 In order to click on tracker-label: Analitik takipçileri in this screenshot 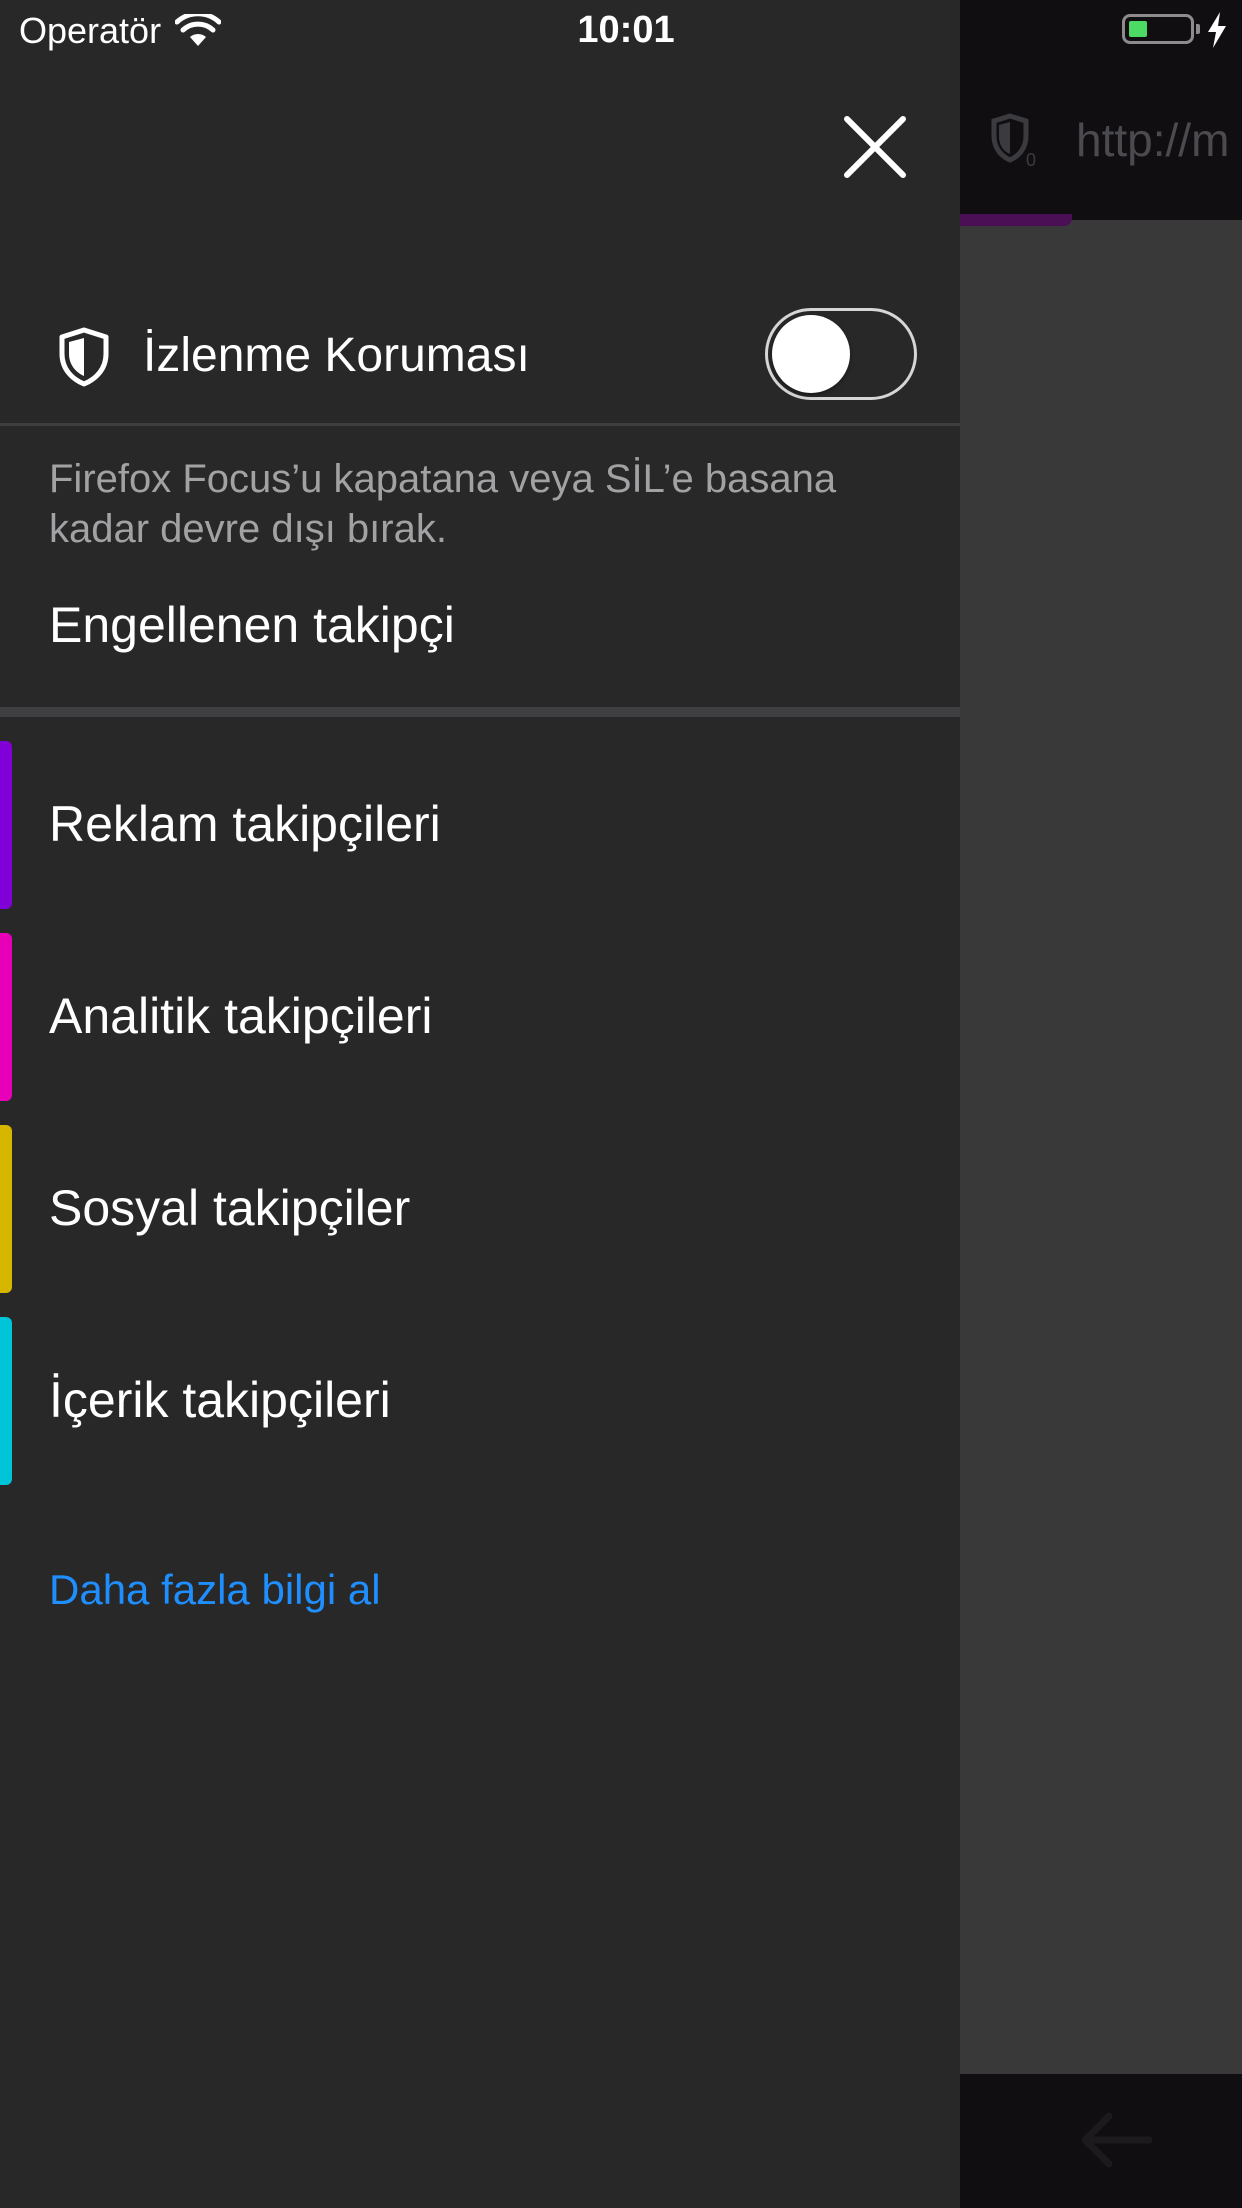, I will do `click(241, 1016)`.